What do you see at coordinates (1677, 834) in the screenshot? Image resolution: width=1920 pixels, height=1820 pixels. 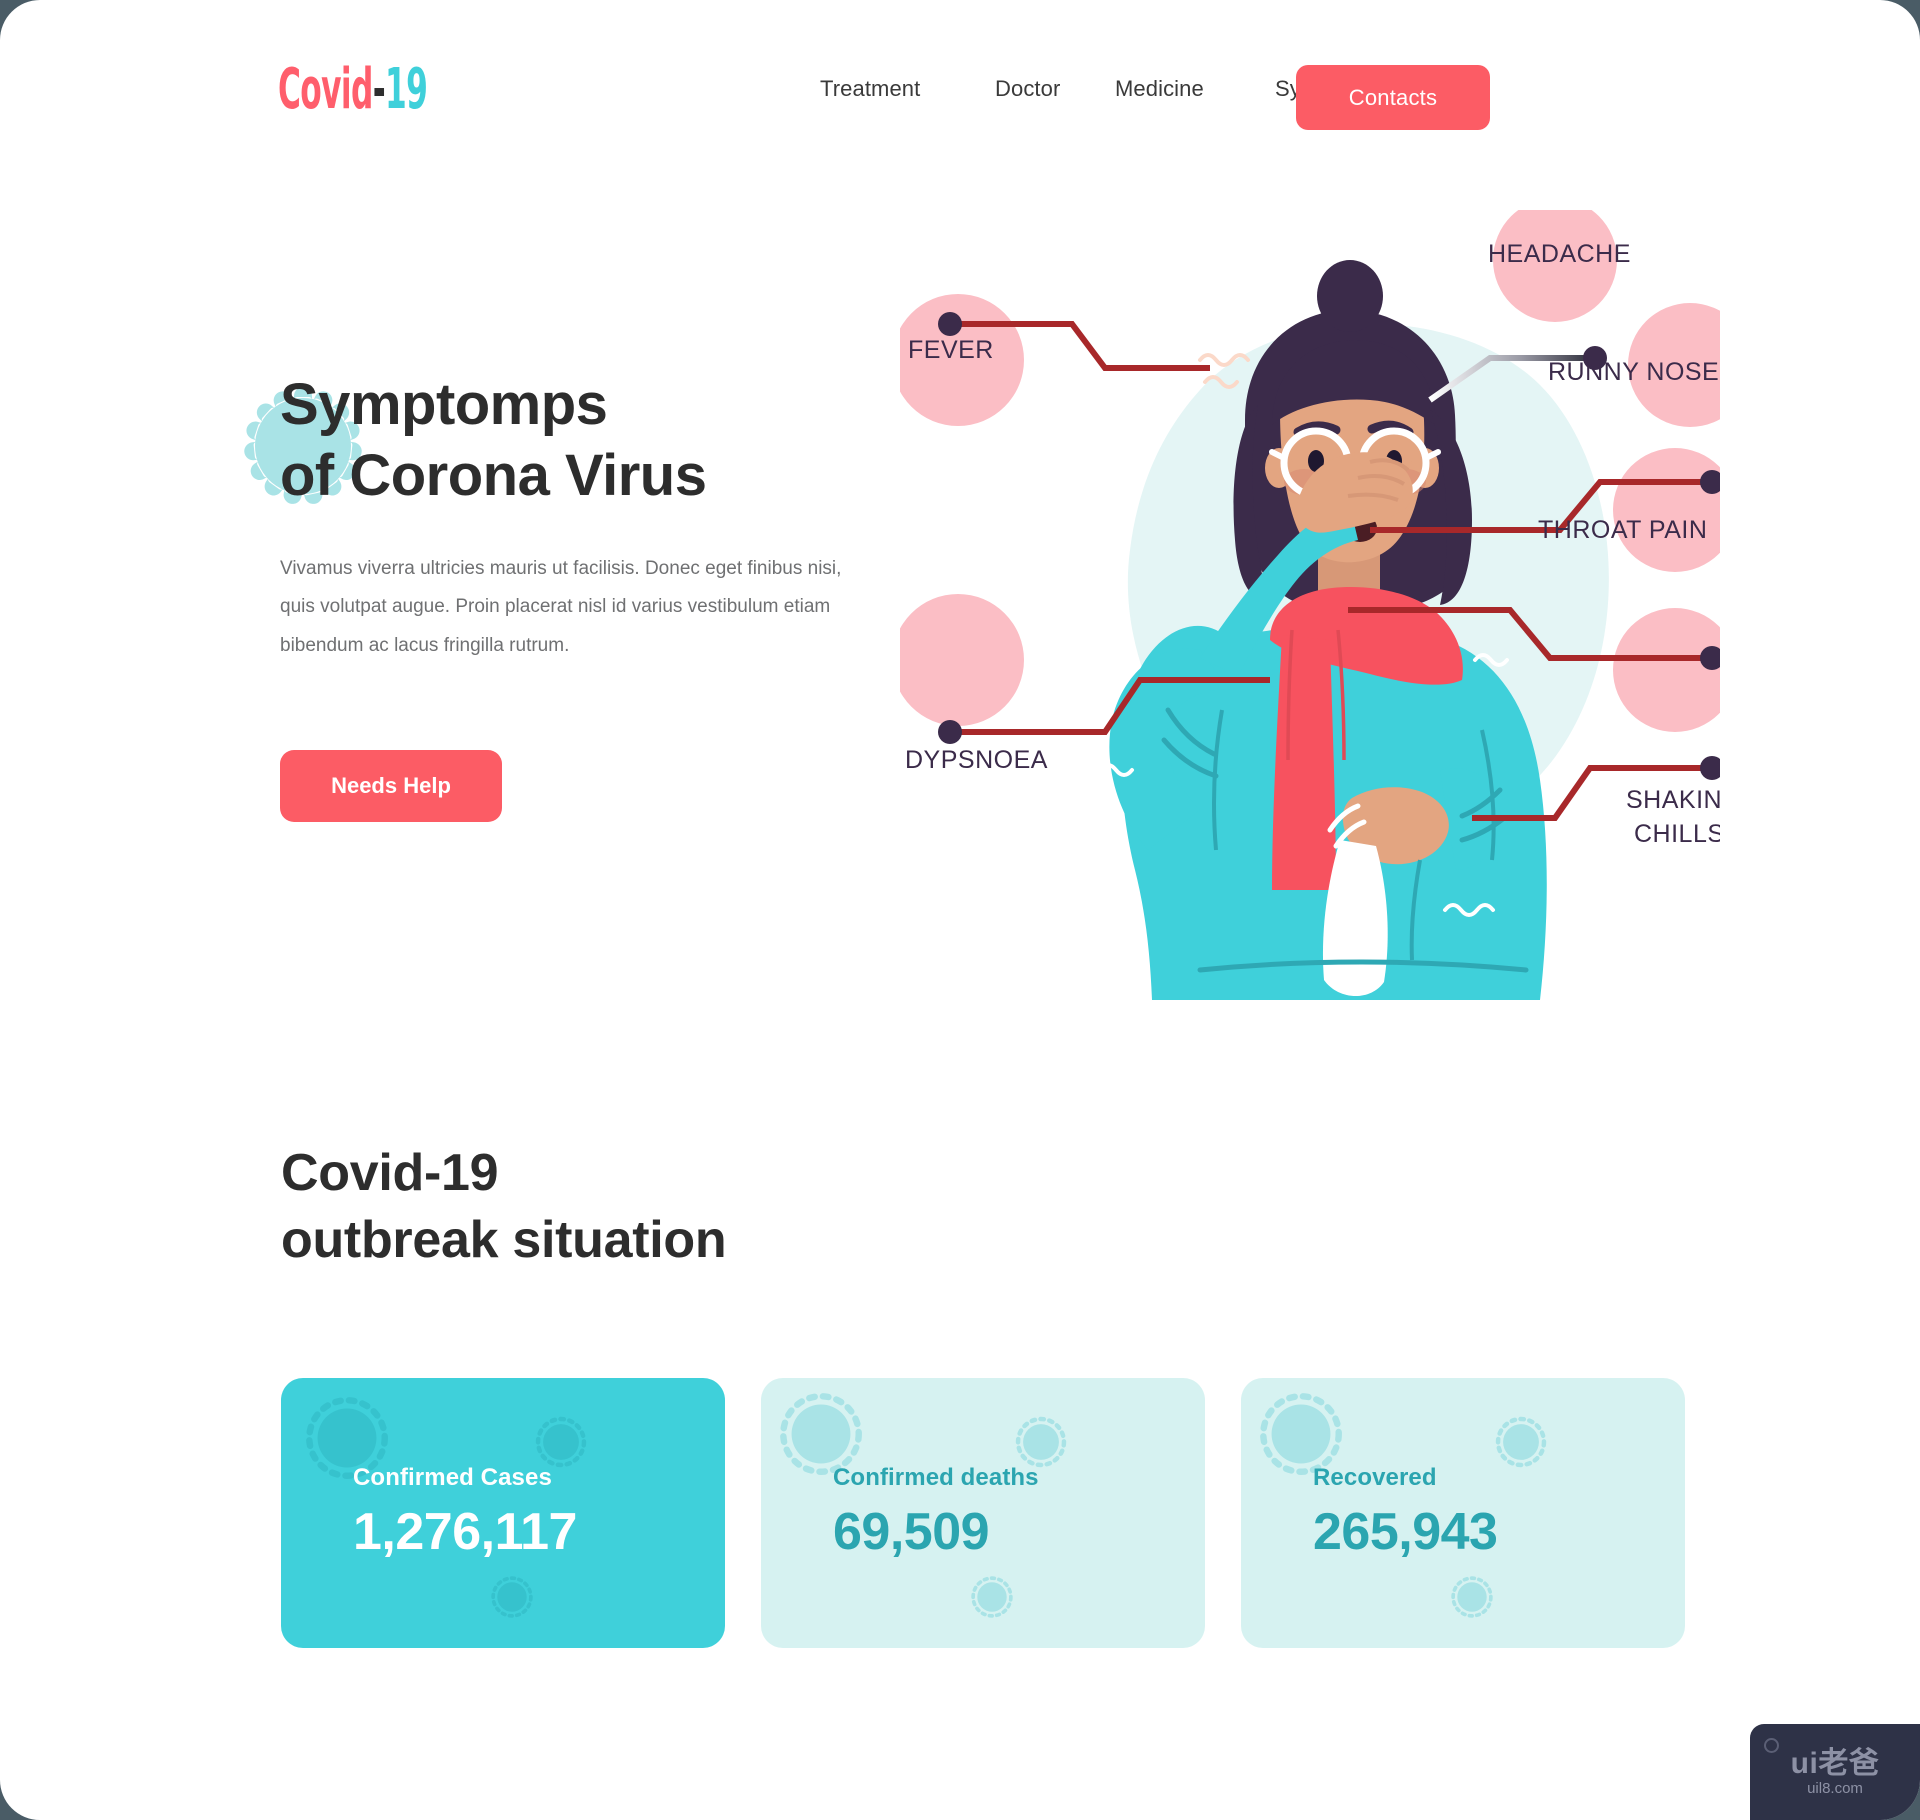 I see `symptom-label-chills: CHILLS` at bounding box center [1677, 834].